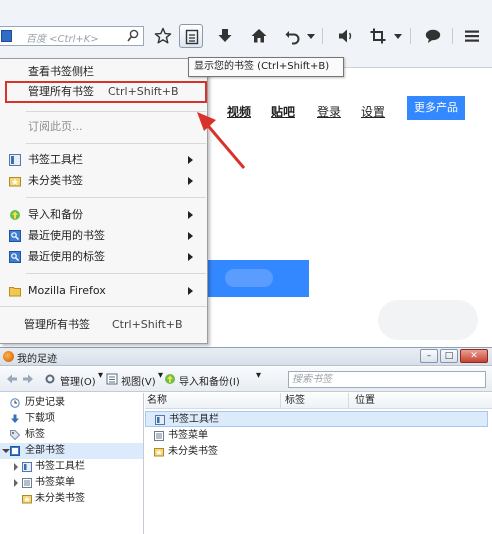 This screenshot has height=534, width=492. What do you see at coordinates (71, 467) in the screenshot?
I see `tree-item-bookmarks-toolbar: 书签工具栏` at bounding box center [71, 467].